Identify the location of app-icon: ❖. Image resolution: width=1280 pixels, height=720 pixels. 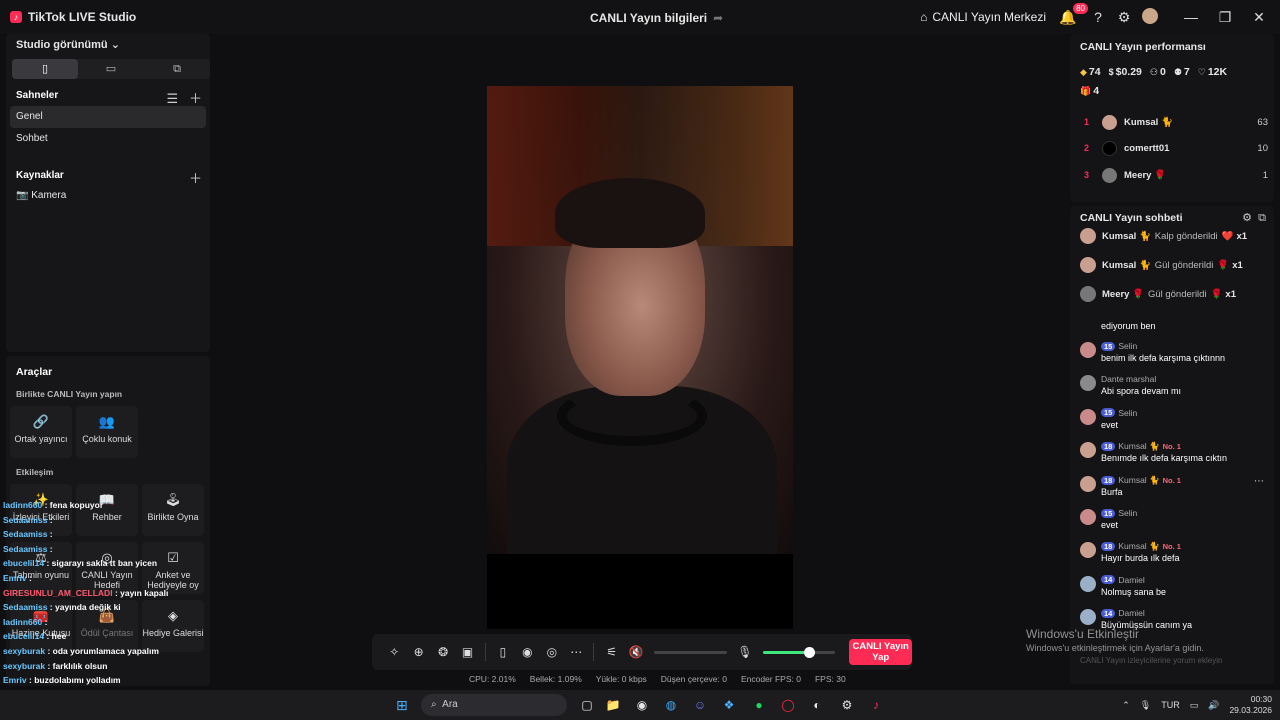
(729, 705).